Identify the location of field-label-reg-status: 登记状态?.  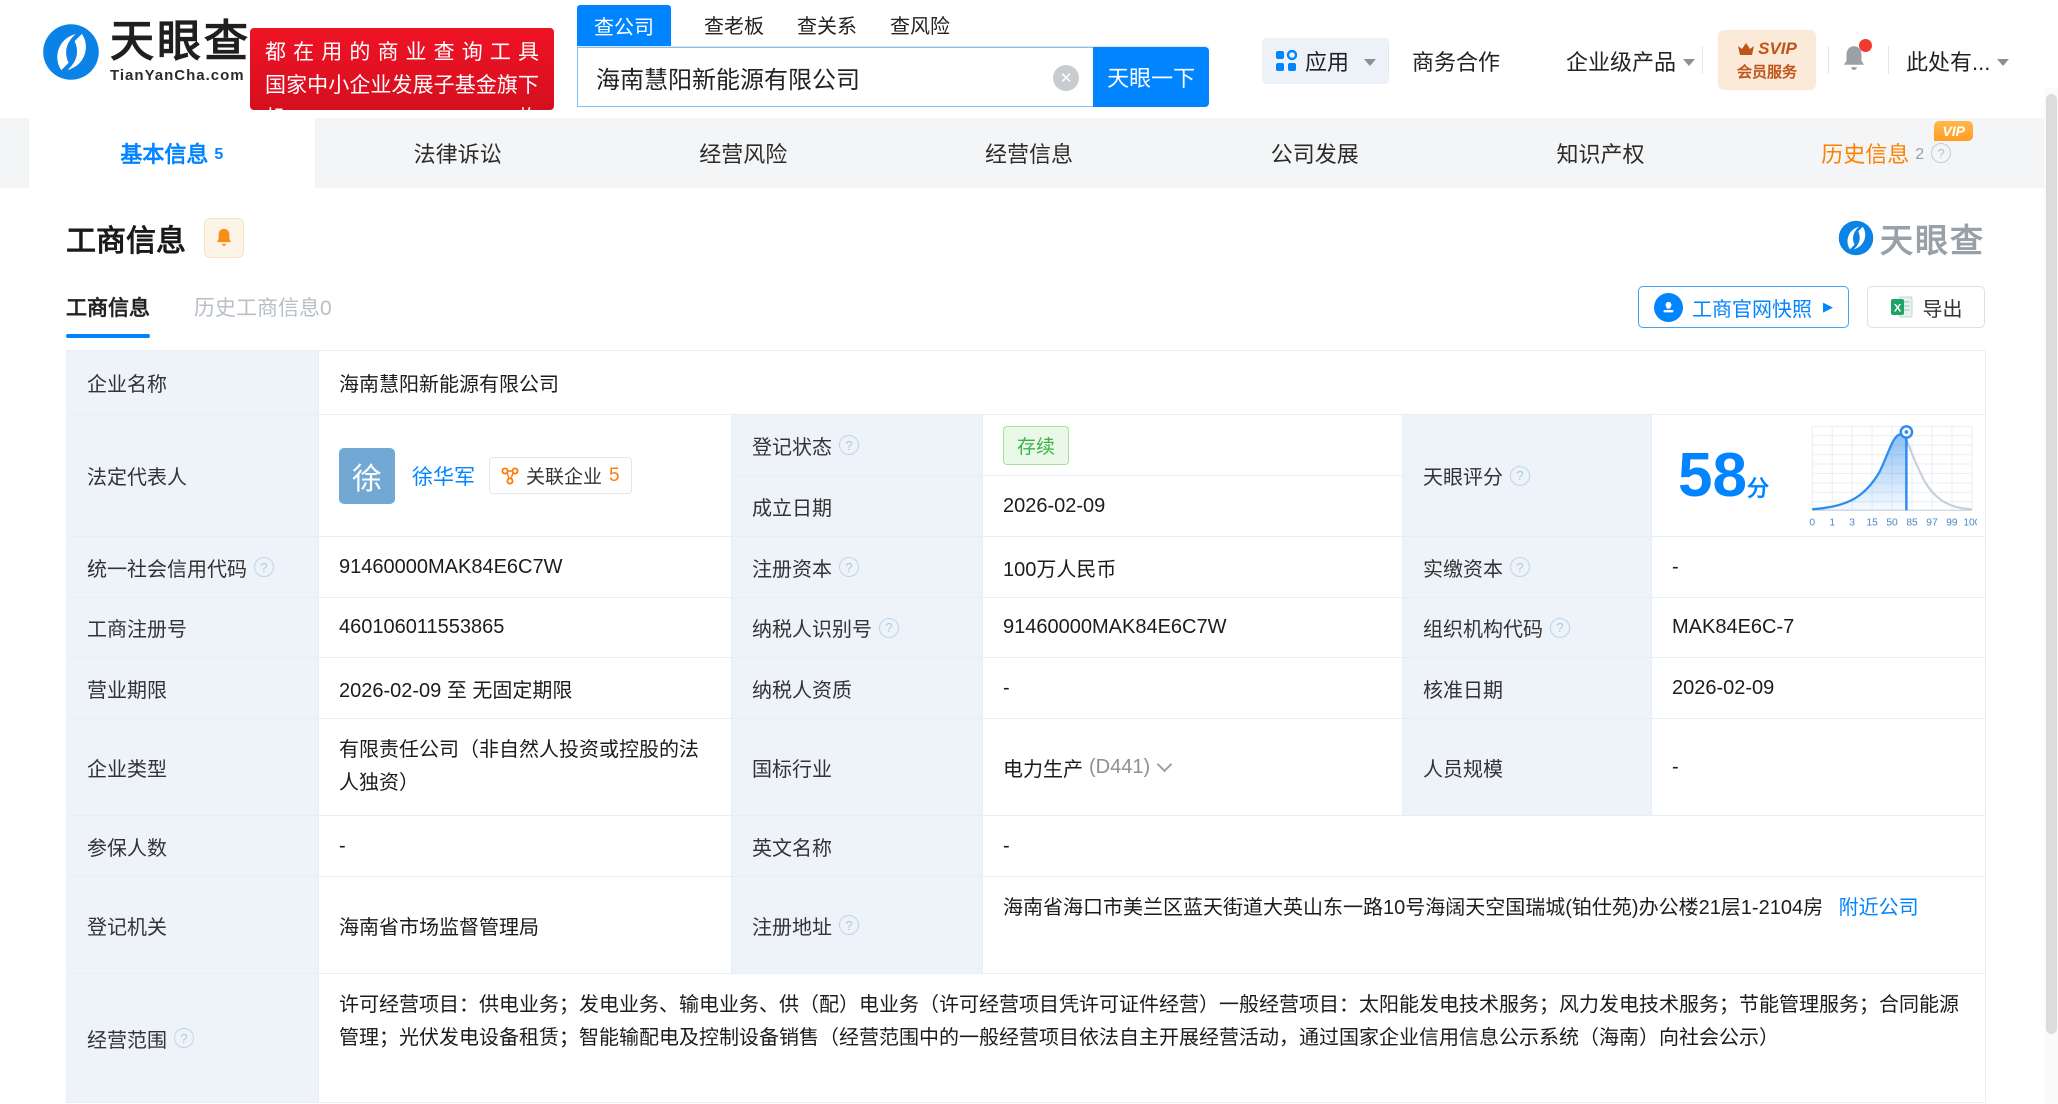
(857, 445).